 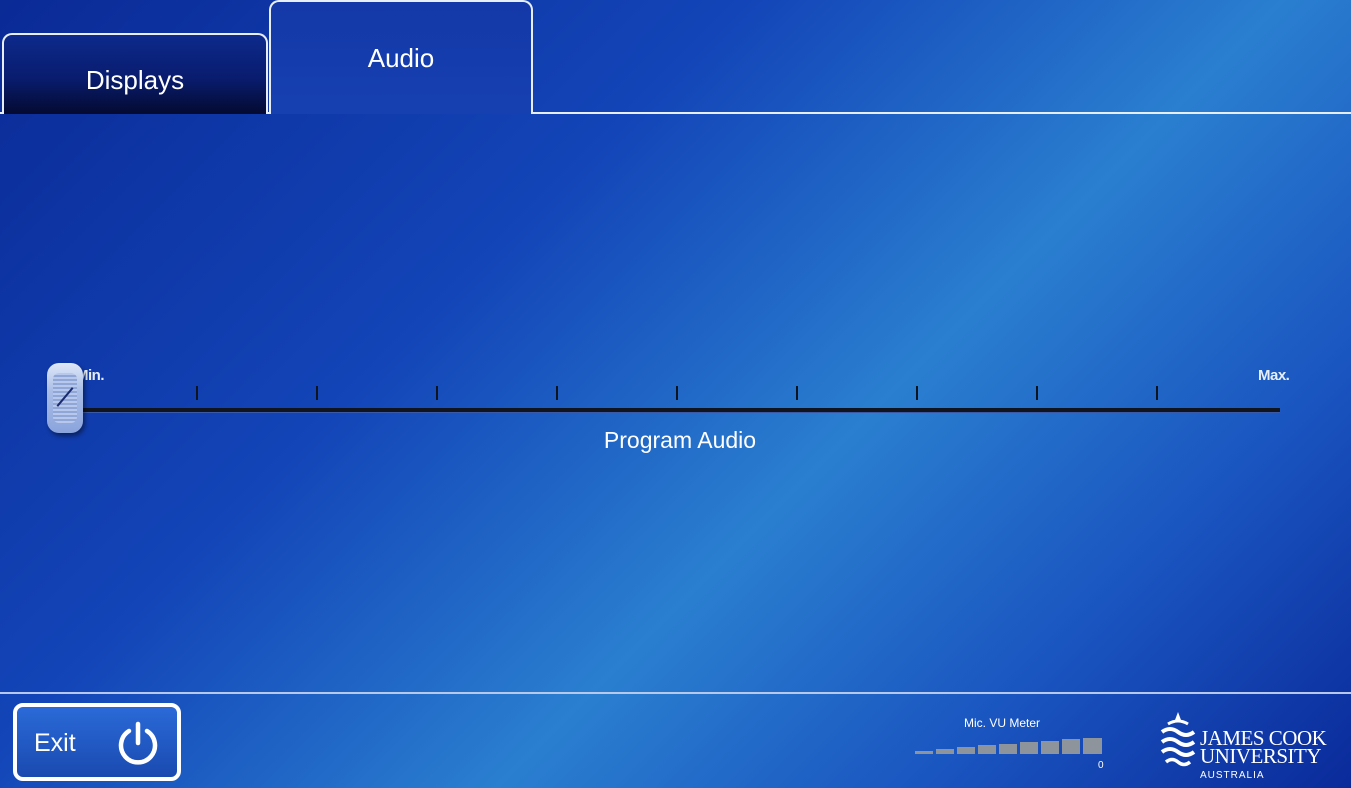 I want to click on tab-divider-right, so click(x=941, y=113).